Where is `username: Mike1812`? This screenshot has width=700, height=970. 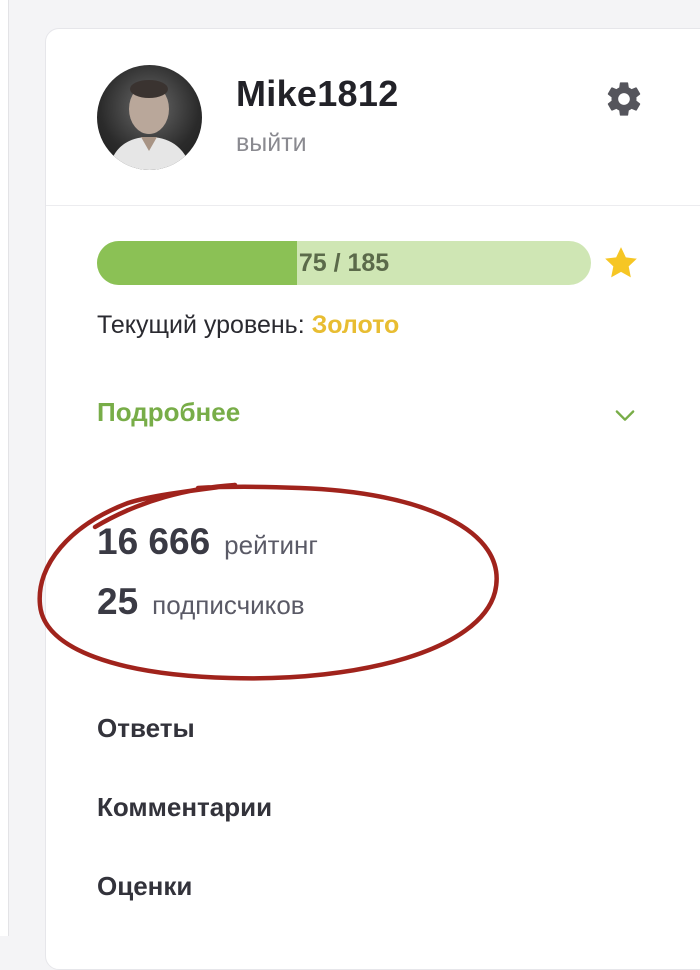
username: Mike1812 is located at coordinates (317, 93).